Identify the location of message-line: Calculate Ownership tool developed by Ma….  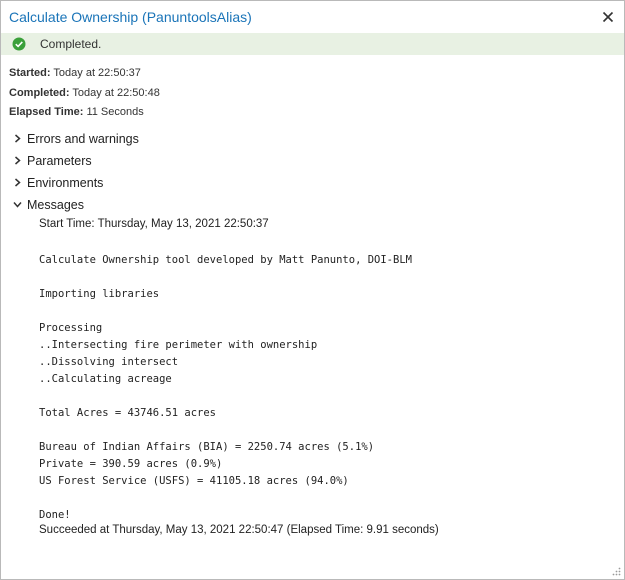
(225, 259).